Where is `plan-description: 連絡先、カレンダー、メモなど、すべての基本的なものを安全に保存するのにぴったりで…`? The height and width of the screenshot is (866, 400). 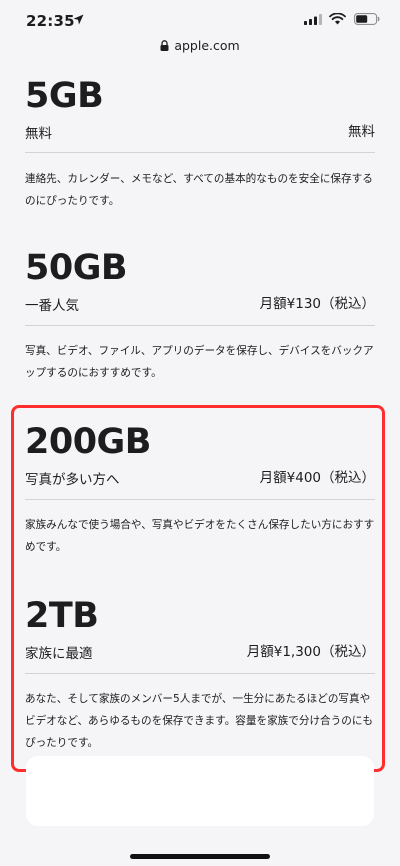
plan-description: 連絡先、カレンダー、メモなど、すべての基本的なものを安全に保存するのにぴったりで… is located at coordinates (199, 190).